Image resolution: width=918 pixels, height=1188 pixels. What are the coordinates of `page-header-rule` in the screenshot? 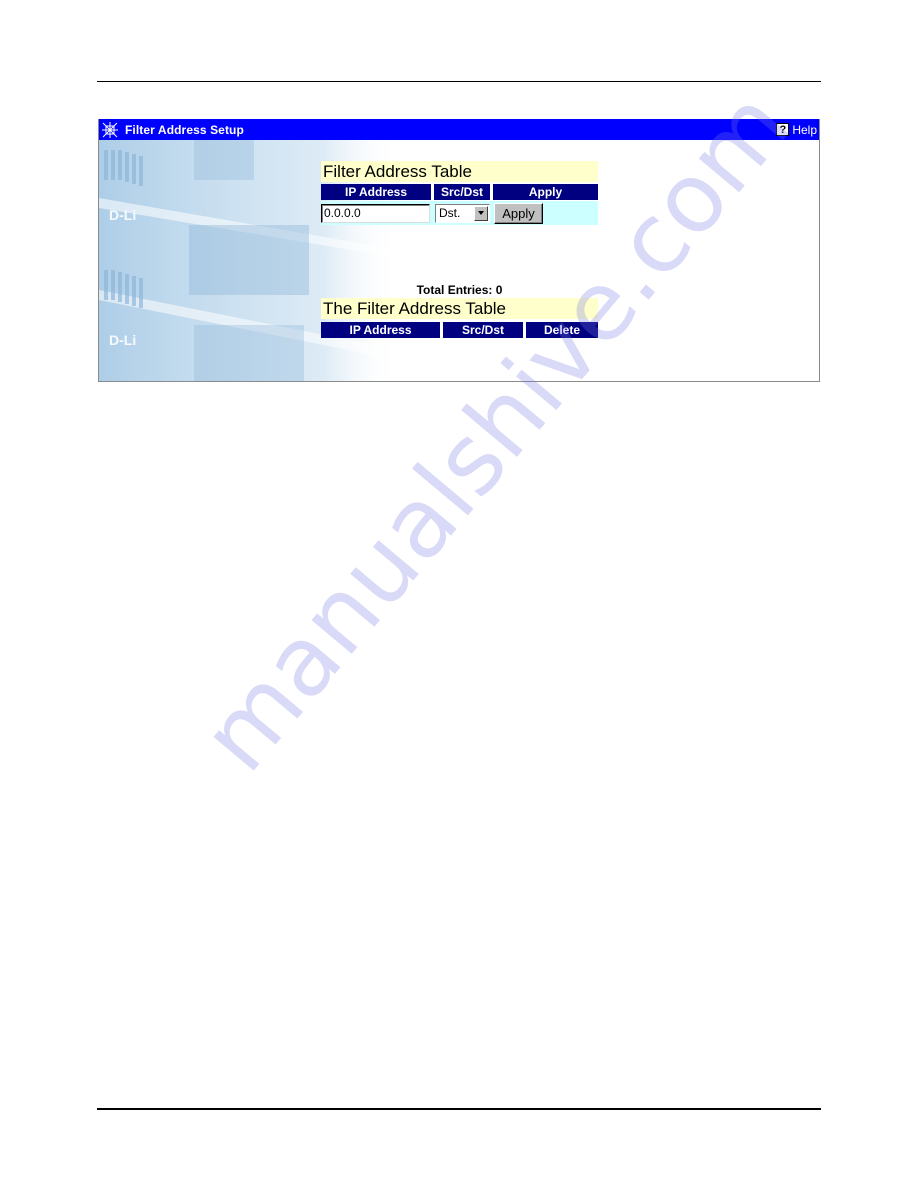 It's located at (459, 81).